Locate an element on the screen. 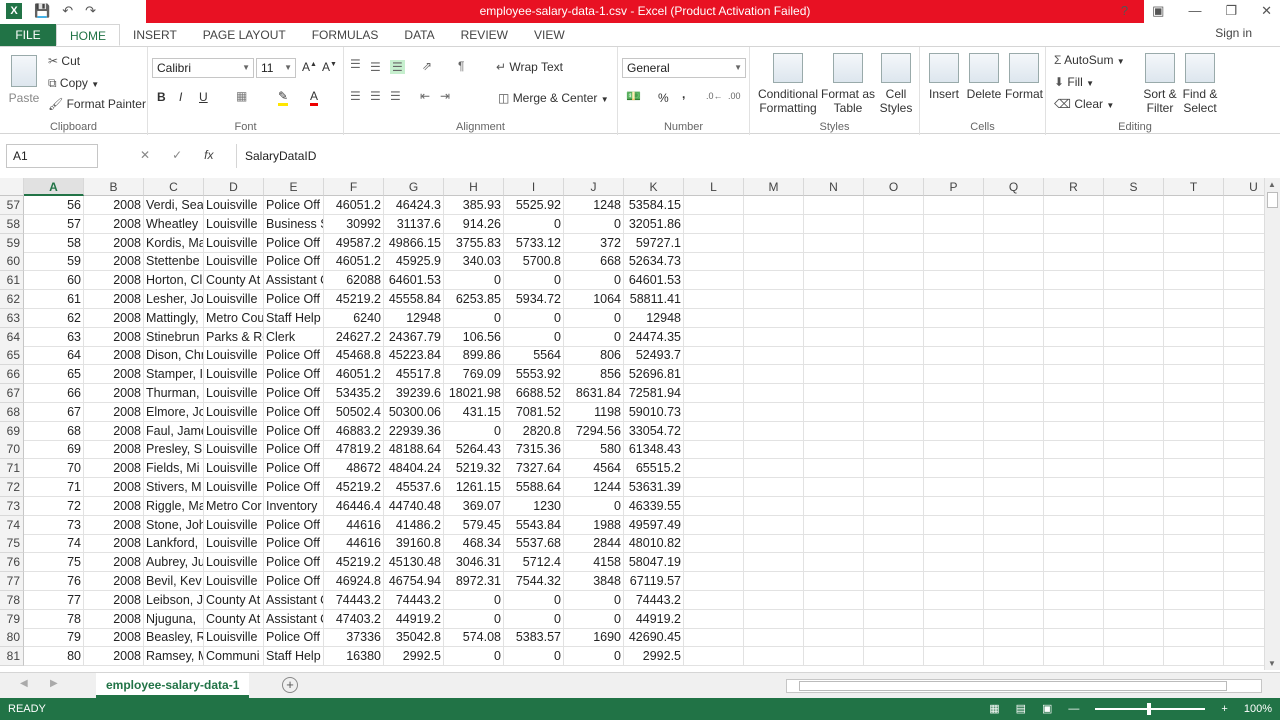  cell: 6240 is located at coordinates (354, 318).